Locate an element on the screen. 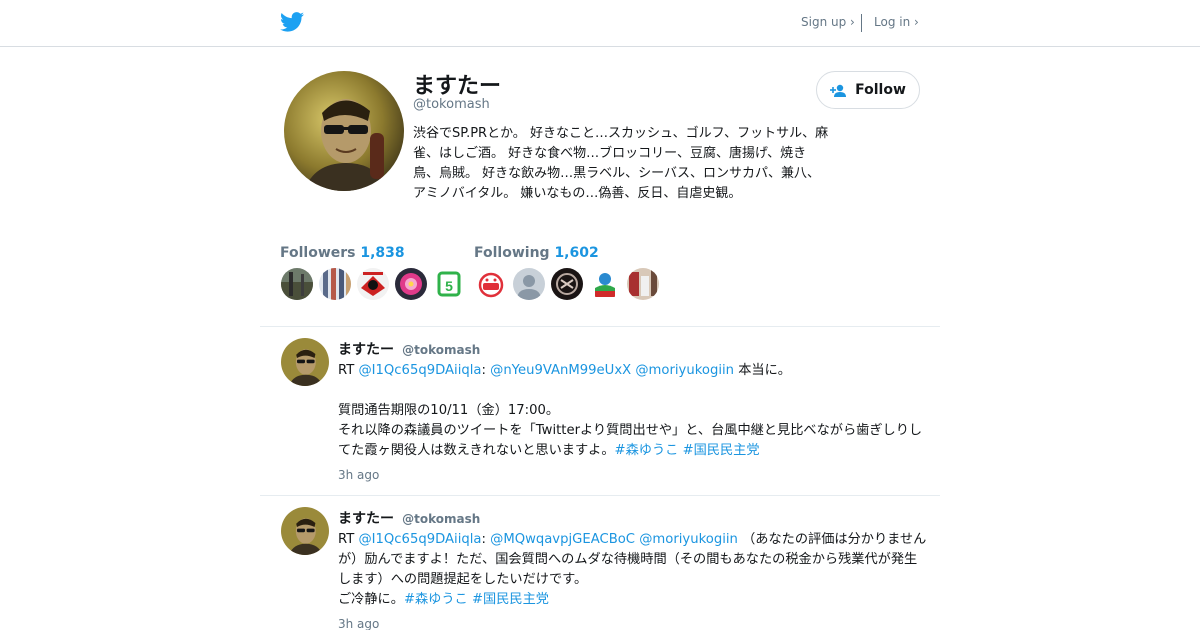  twitter-bird-icon is located at coordinates (292, 22).